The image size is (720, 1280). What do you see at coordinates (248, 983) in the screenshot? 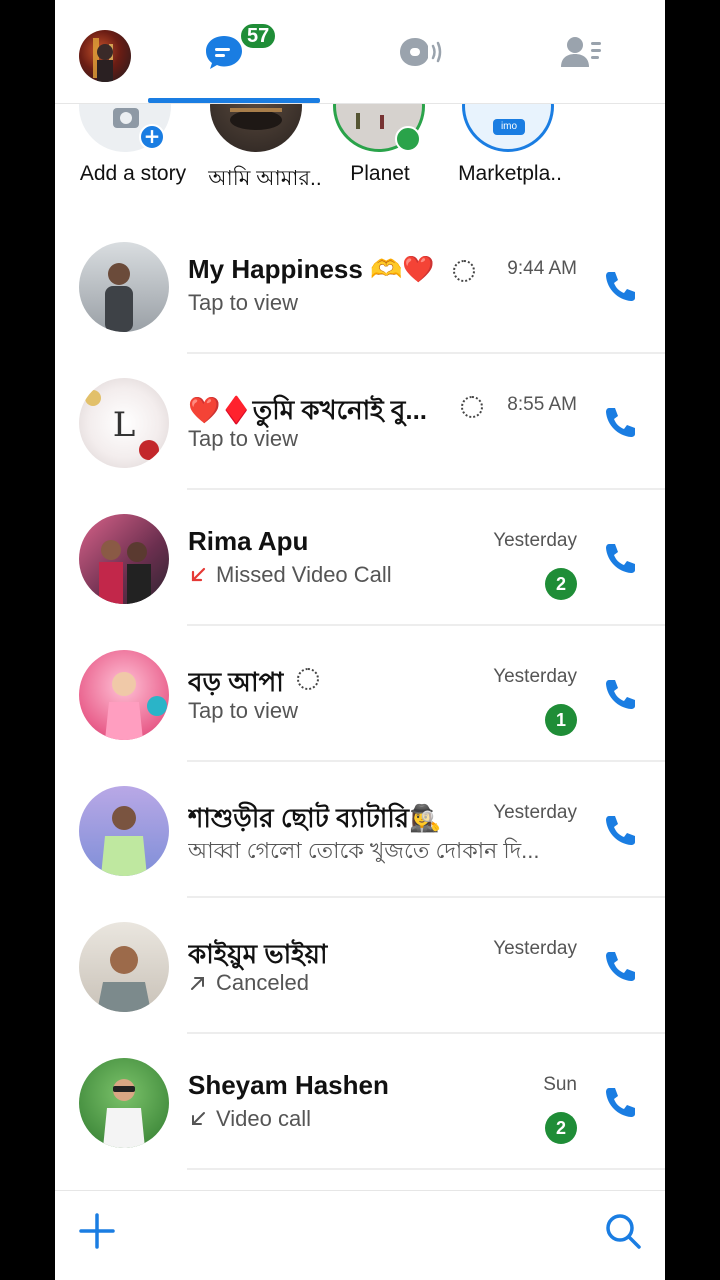
I see `chat-subtitle: Canceled` at bounding box center [248, 983].